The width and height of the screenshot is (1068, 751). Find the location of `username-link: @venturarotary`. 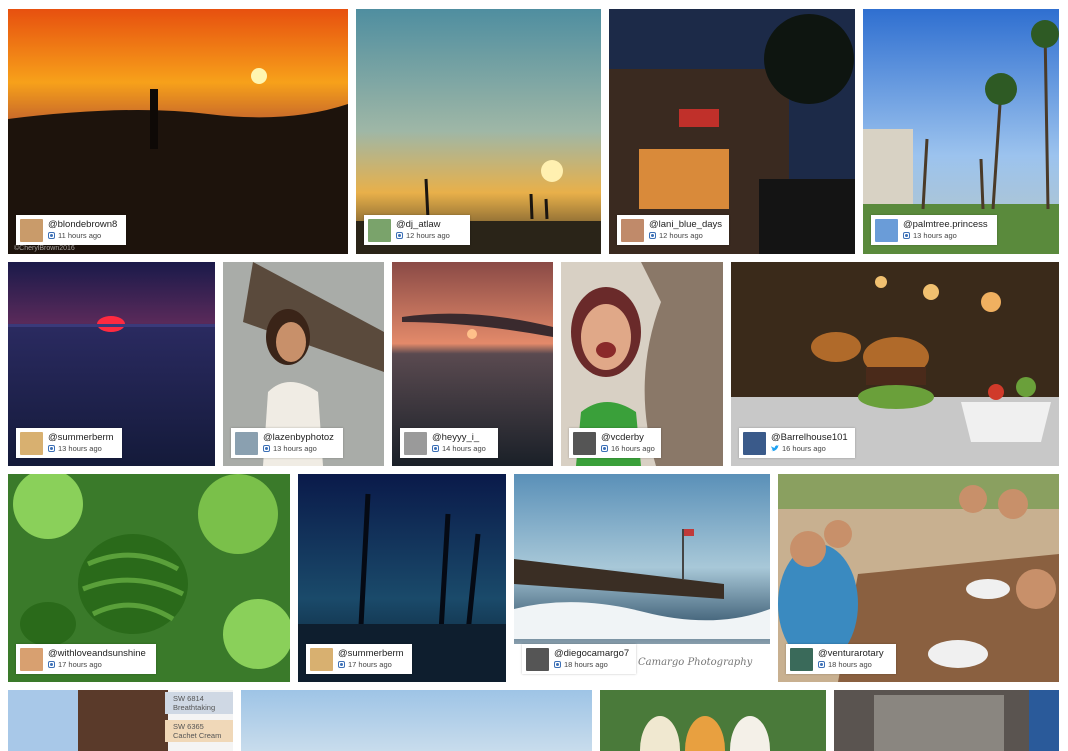

username-link: @venturarotary is located at coordinates (851, 653).